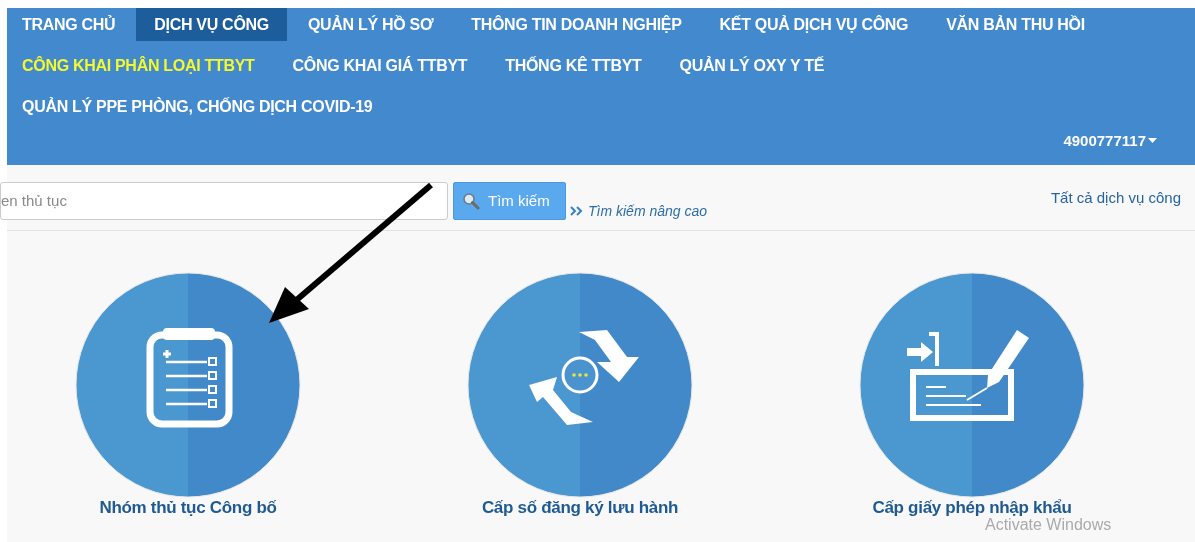 This screenshot has height=542, width=1195. I want to click on service-link: Cấp số đăng ký lưu hành, so click(580, 395).